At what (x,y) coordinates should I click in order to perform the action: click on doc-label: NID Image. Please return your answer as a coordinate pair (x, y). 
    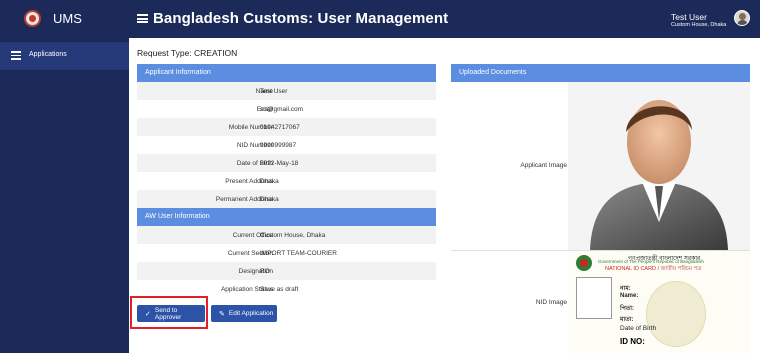
    Looking at the image, I should click on (551, 302).